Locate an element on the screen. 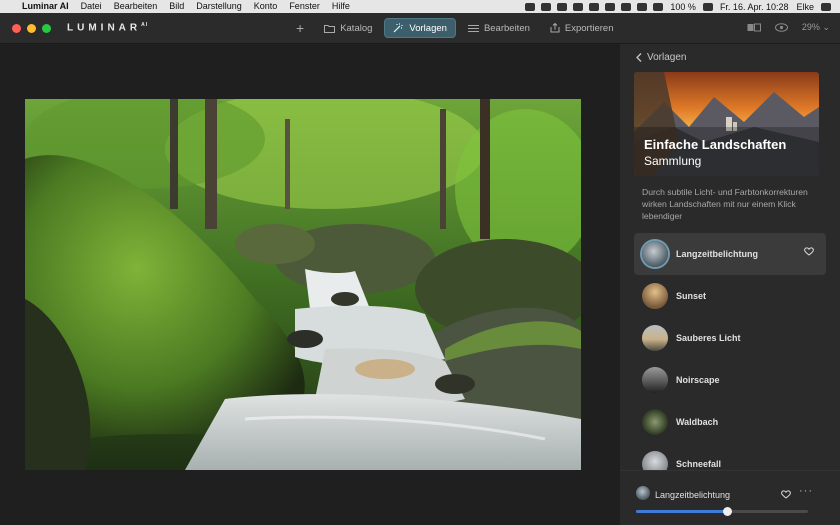 The width and height of the screenshot is (840, 525). menu-darstellung: Darstellung is located at coordinates (219, 6).